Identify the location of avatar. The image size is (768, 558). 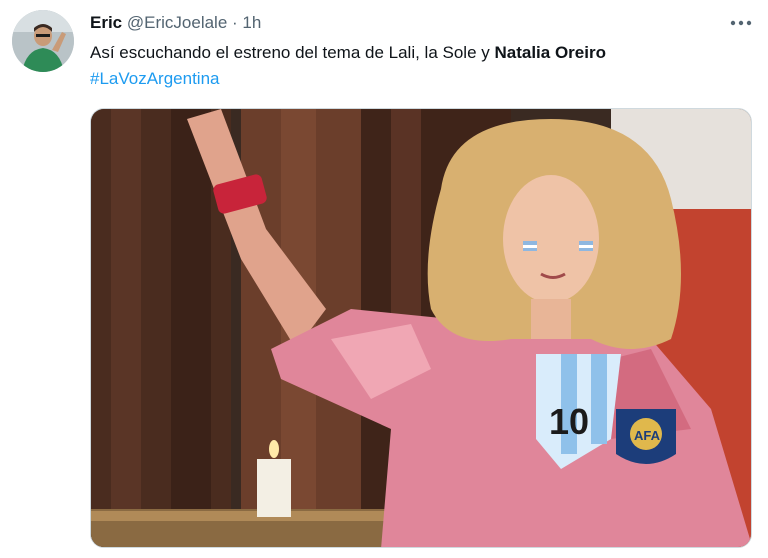
(43, 41).